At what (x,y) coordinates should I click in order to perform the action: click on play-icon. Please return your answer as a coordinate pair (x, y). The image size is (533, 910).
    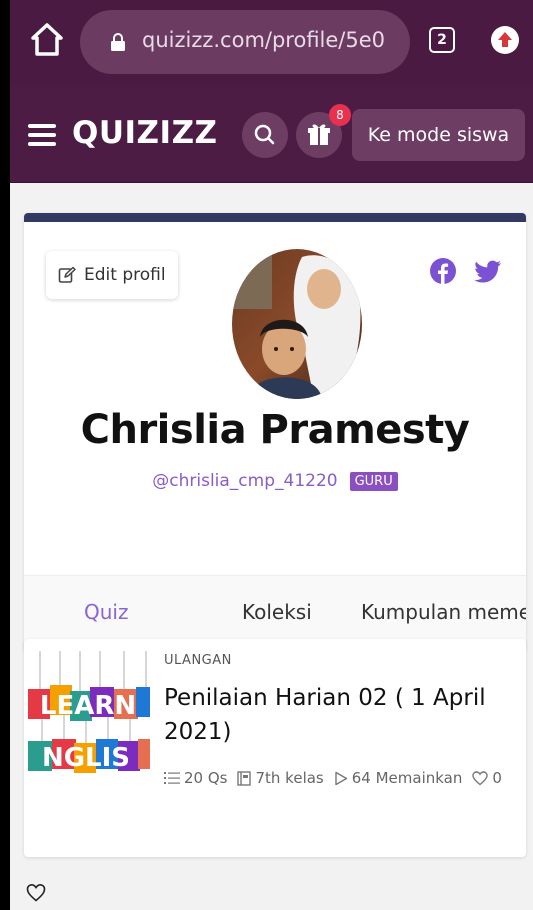
    Looking at the image, I should click on (341, 778).